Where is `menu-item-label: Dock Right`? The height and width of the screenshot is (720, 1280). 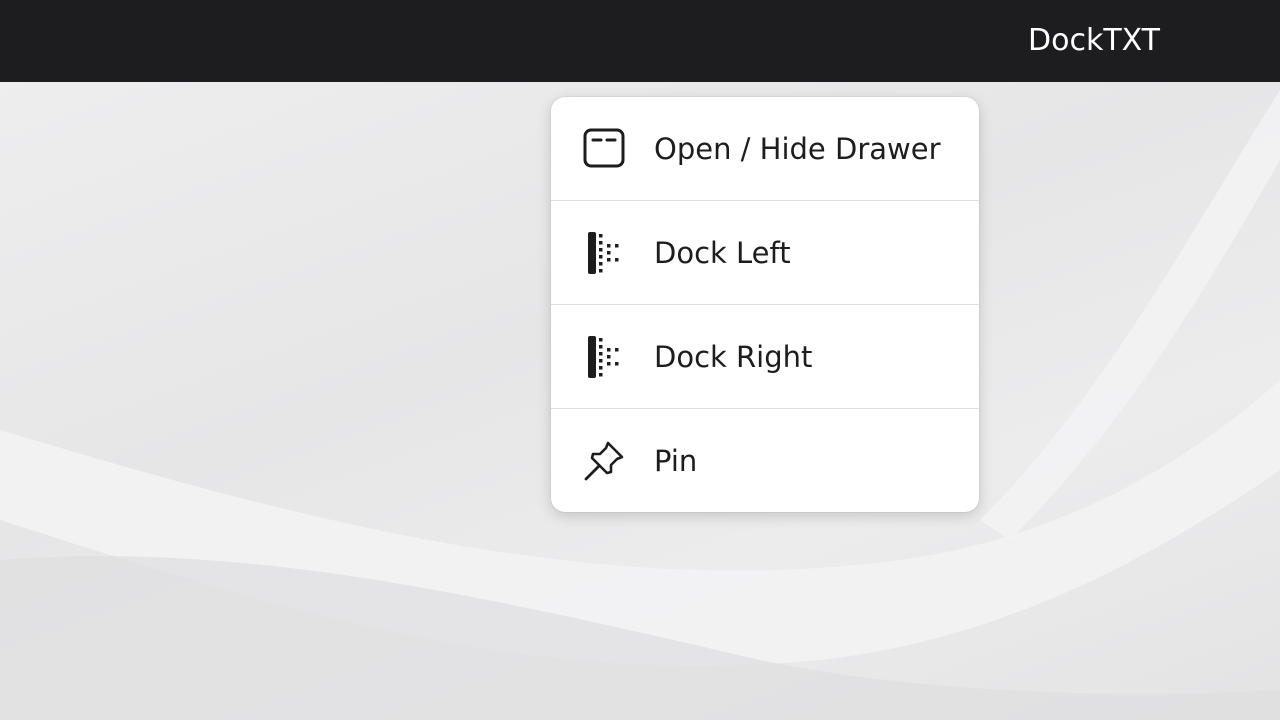 menu-item-label: Dock Right is located at coordinates (733, 356).